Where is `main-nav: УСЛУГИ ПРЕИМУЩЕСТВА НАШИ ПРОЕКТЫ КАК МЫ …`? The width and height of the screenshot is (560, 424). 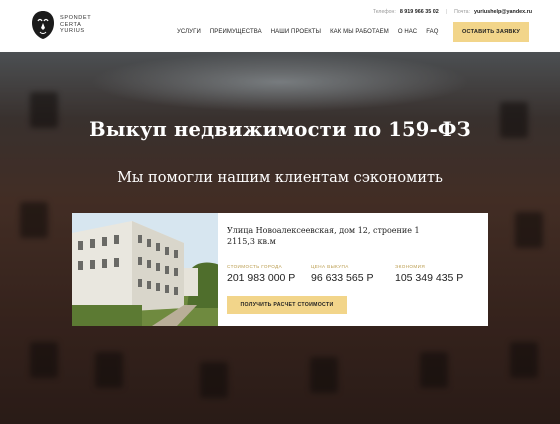
main-nav: УСЛУГИ ПРЕИМУЩЕСТВА НАШИ ПРОЕКТЫ КАК МЫ … is located at coordinates (308, 32).